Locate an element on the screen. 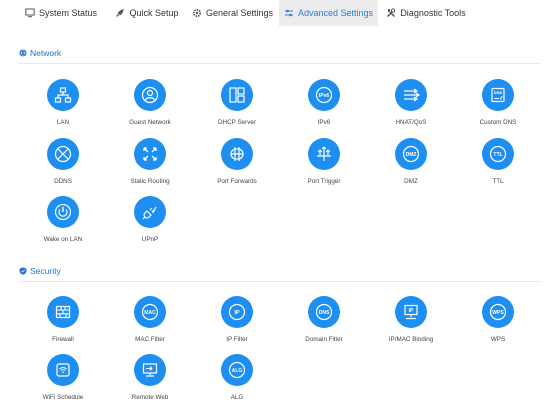 Image resolution: width=560 pixels, height=409 pixels. section-title-network: Network is located at coordinates (40, 53).